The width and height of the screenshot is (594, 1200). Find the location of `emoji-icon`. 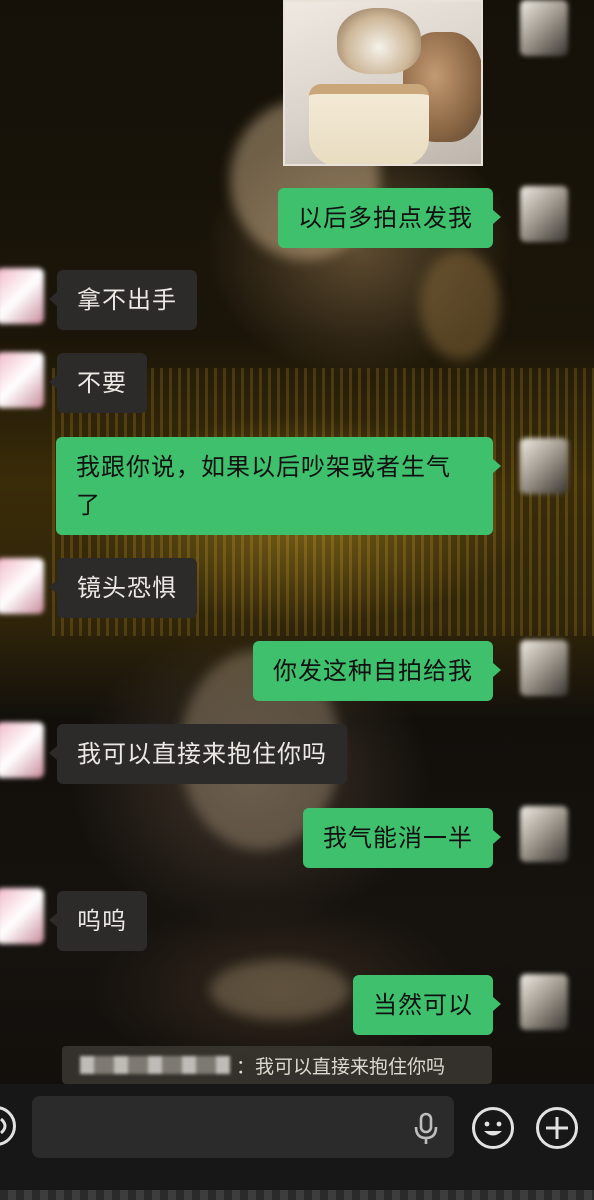

emoji-icon is located at coordinates (493, 1128).